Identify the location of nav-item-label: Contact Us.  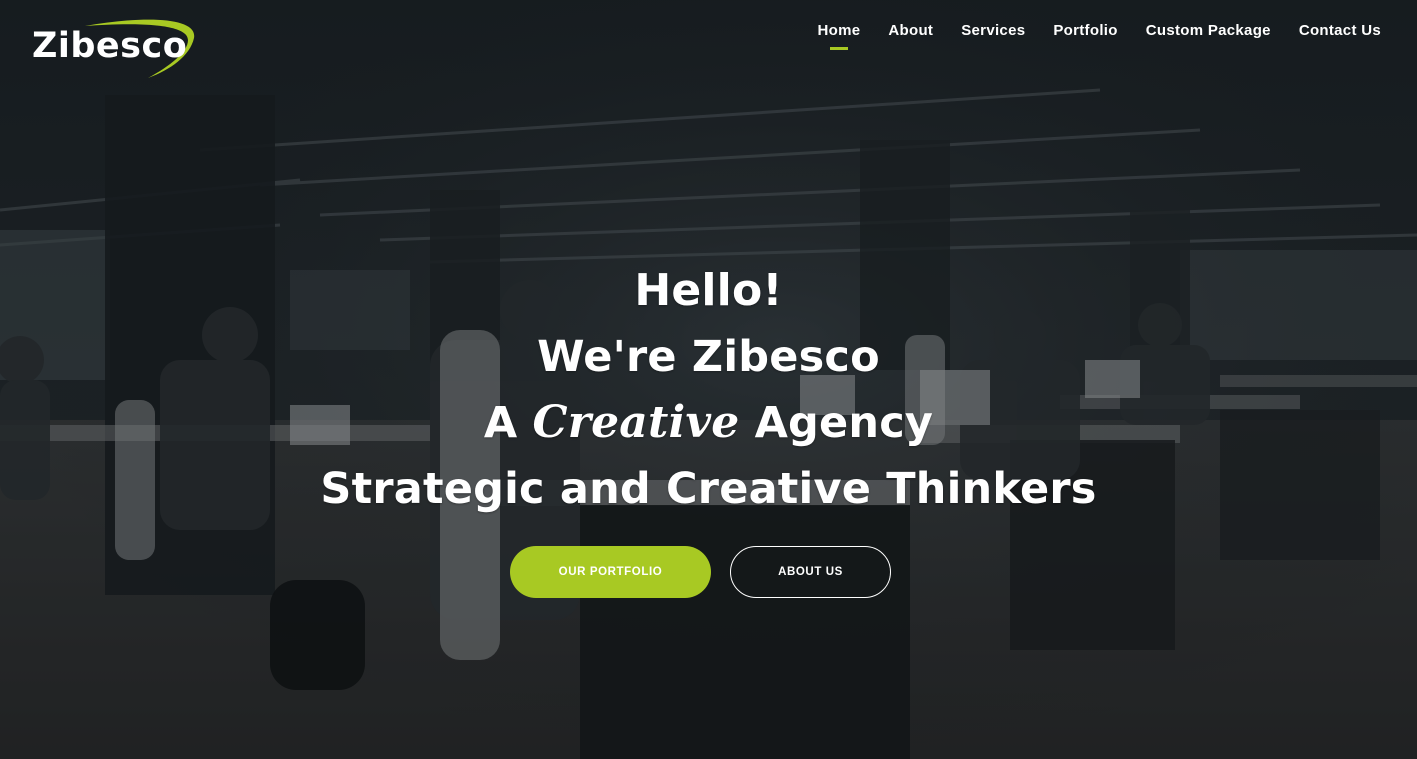
(1339, 30).